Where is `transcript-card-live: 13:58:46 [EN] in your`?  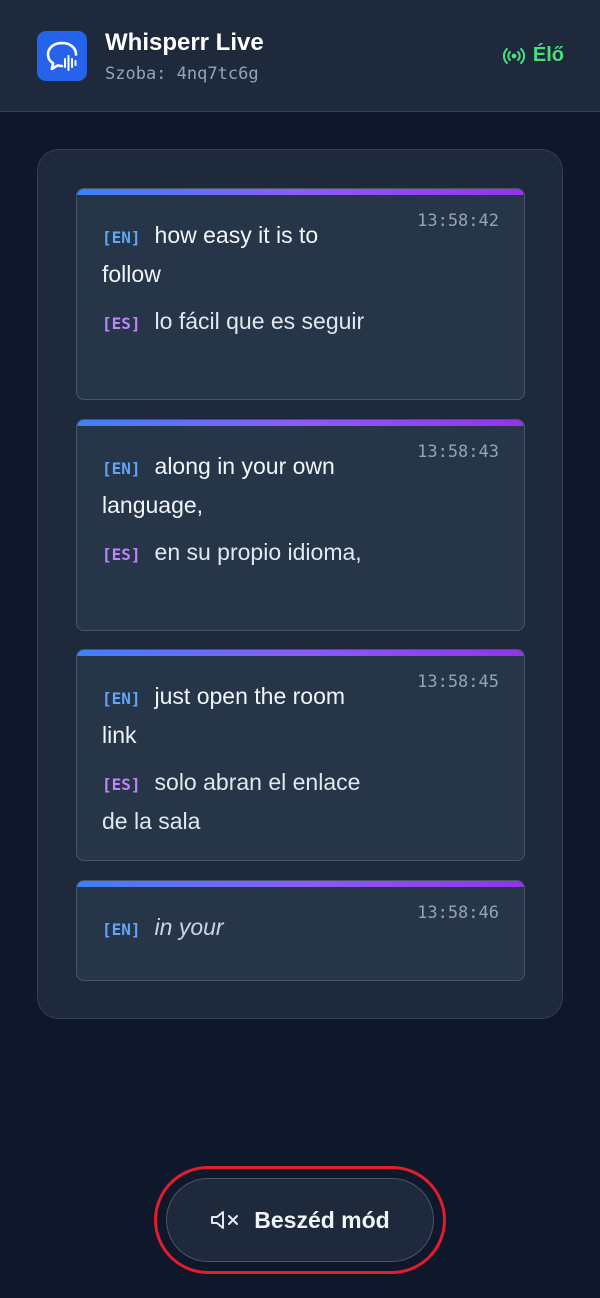
transcript-card-live: 13:58:46 [EN] in your is located at coordinates (300, 930).